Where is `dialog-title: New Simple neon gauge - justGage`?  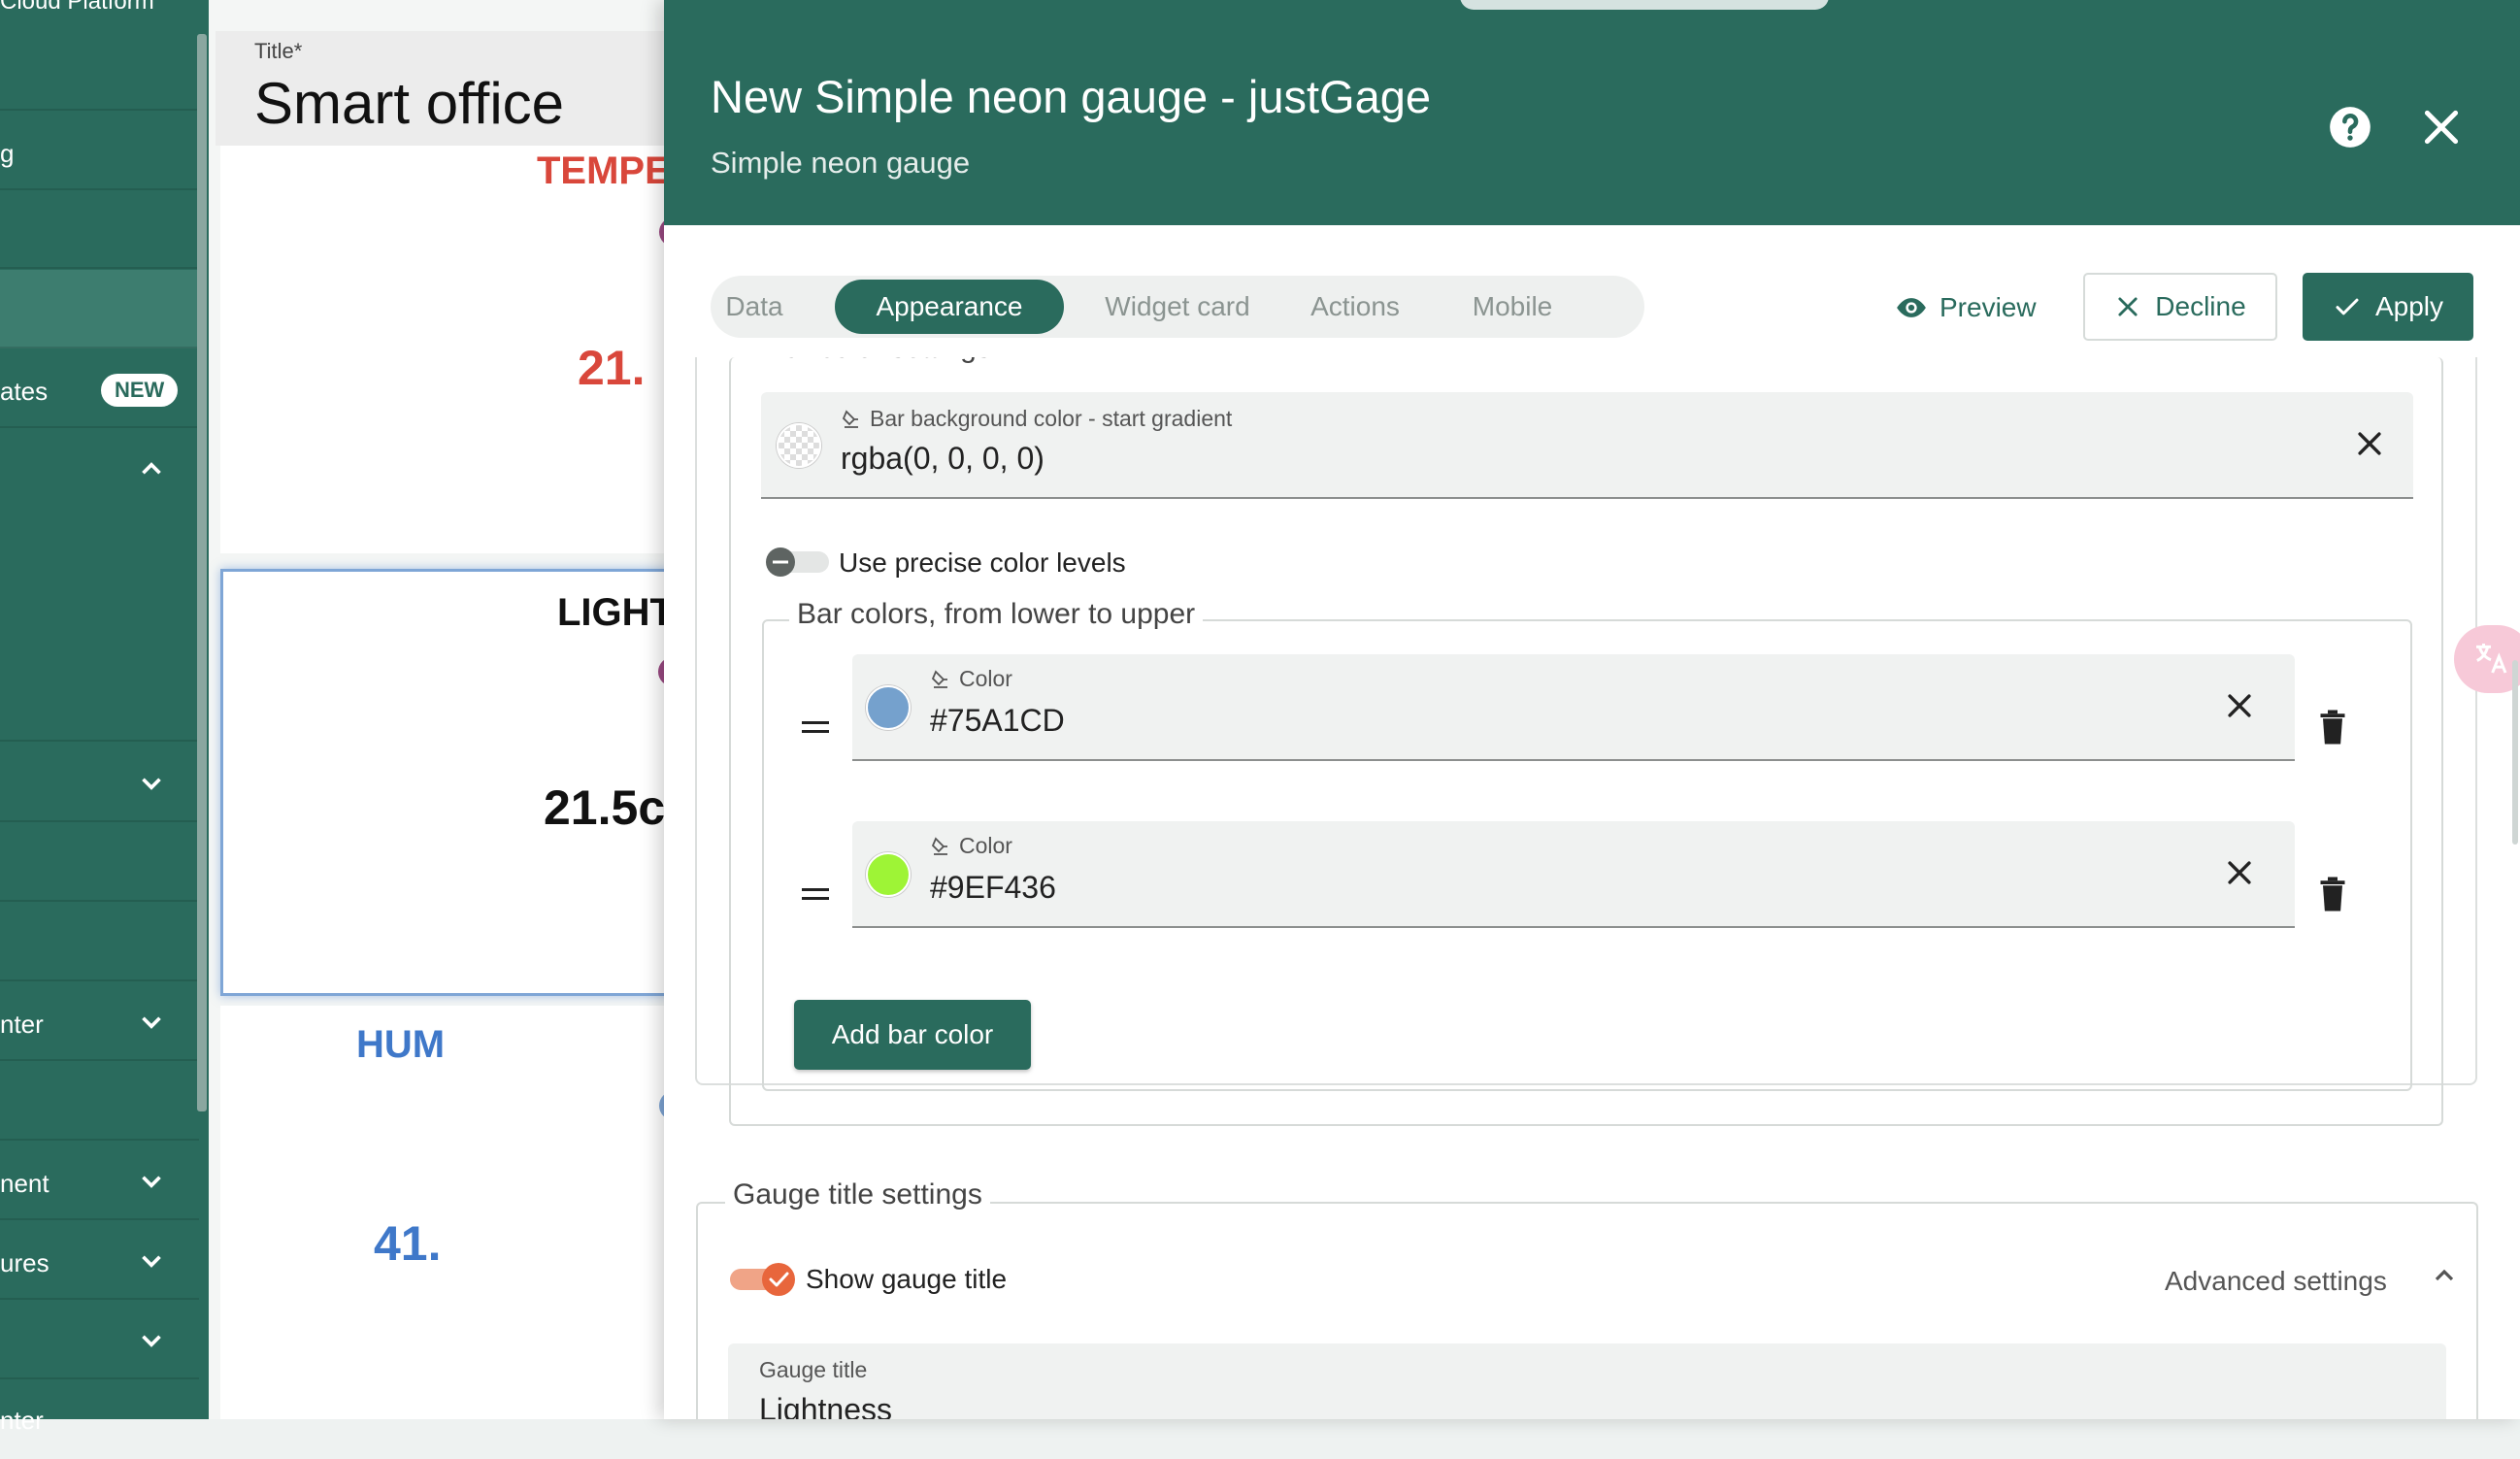 dialog-title: New Simple neon gauge - justGage is located at coordinates (1071, 96).